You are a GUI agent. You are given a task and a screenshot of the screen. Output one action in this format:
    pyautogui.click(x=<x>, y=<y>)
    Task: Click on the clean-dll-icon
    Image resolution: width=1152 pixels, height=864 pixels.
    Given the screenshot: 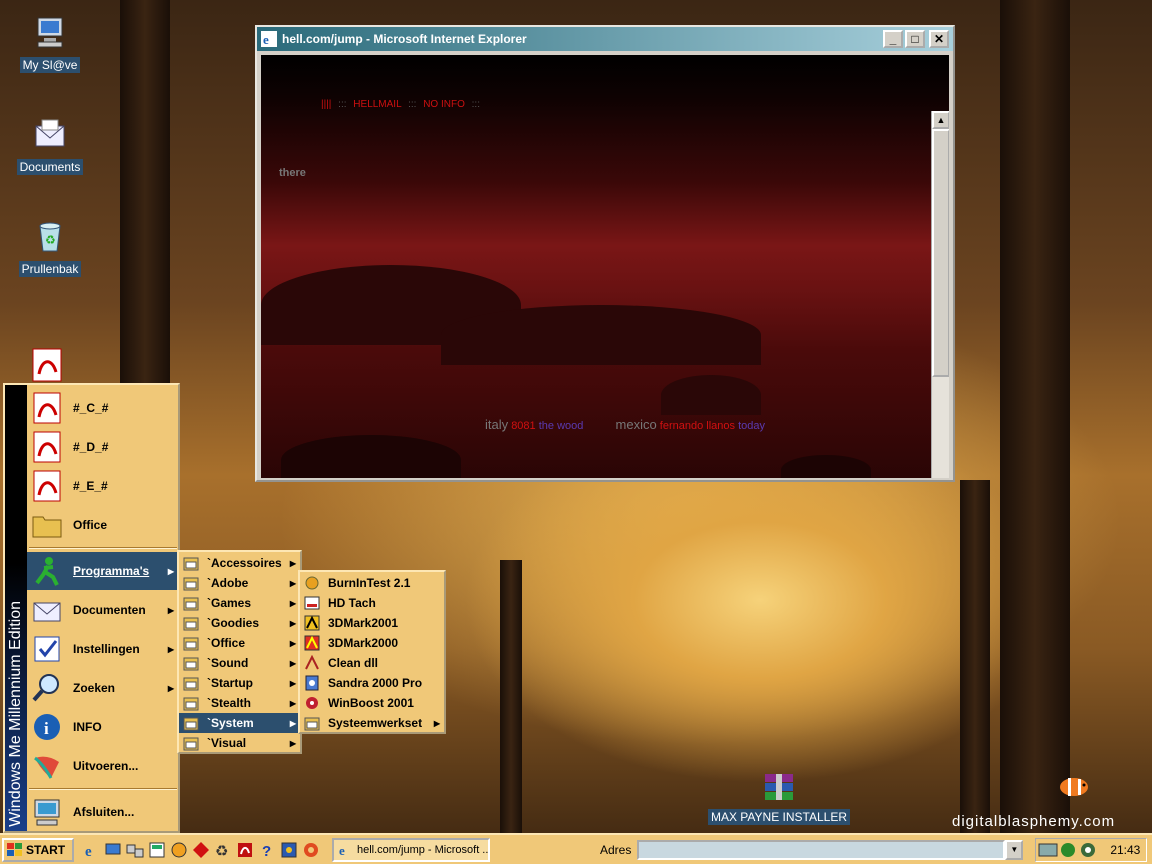 What is the action you would take?
    pyautogui.click(x=312, y=662)
    